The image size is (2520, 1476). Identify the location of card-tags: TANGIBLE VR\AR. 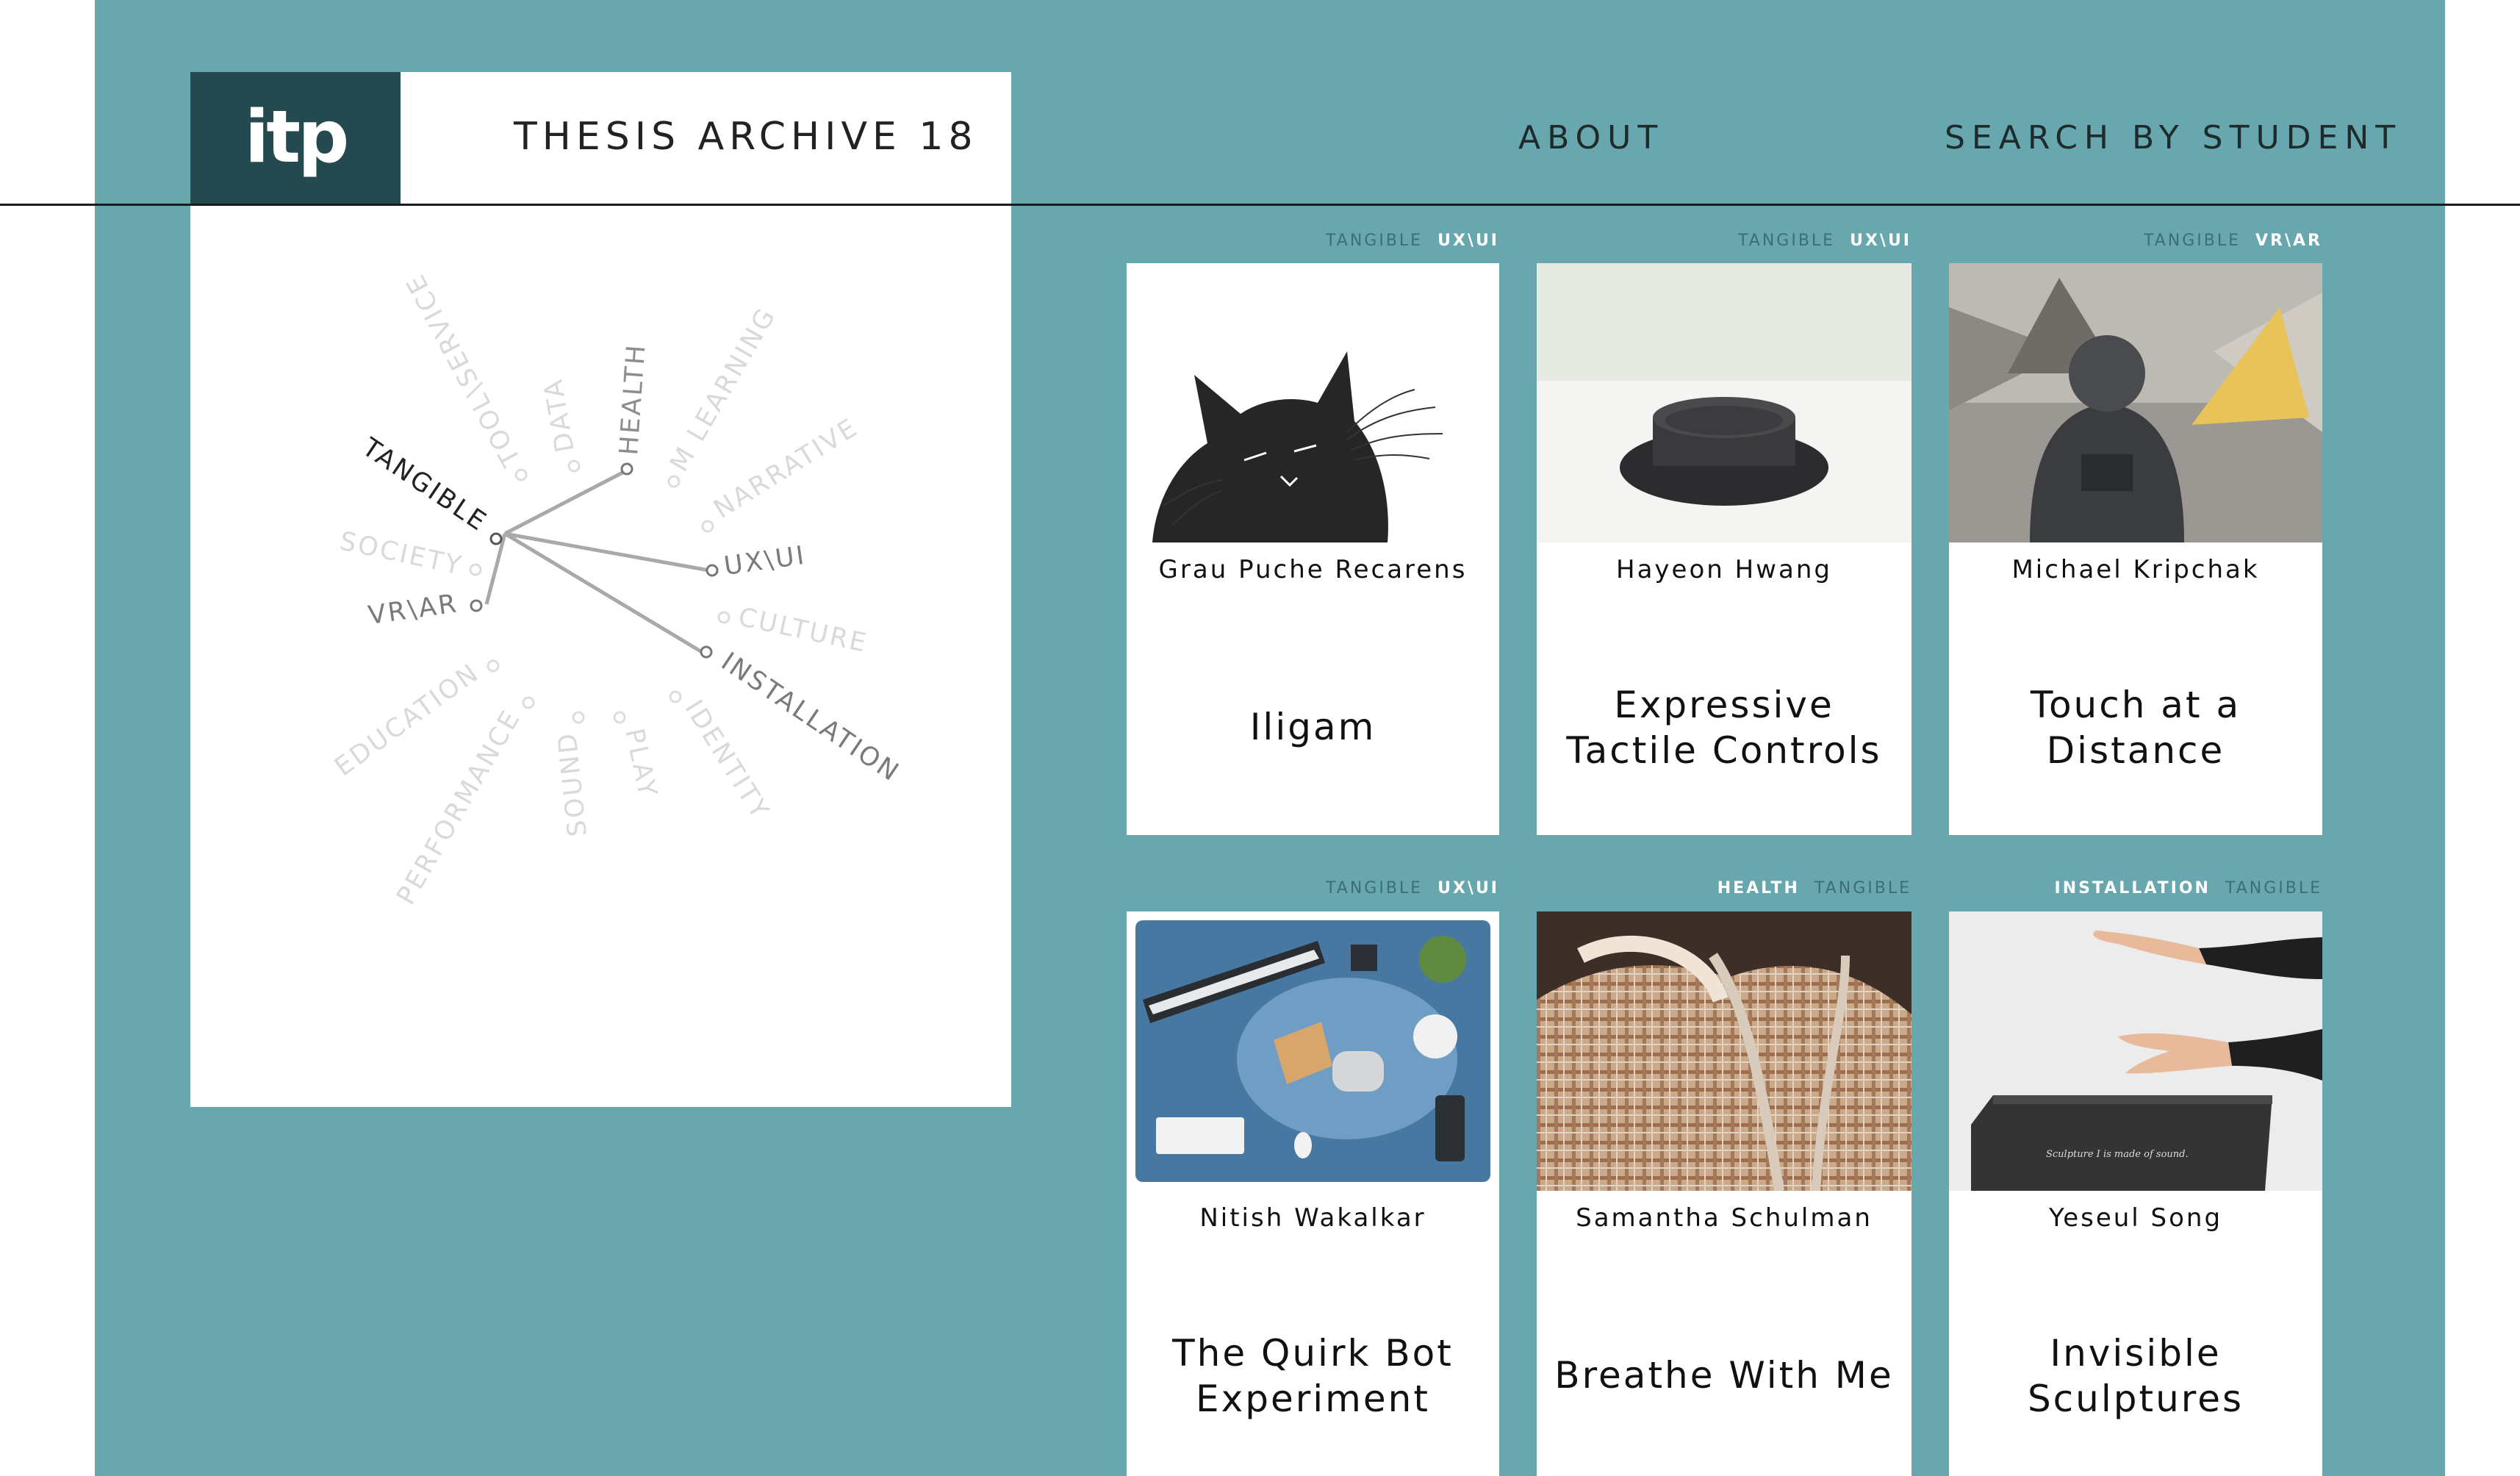
(2135, 243).